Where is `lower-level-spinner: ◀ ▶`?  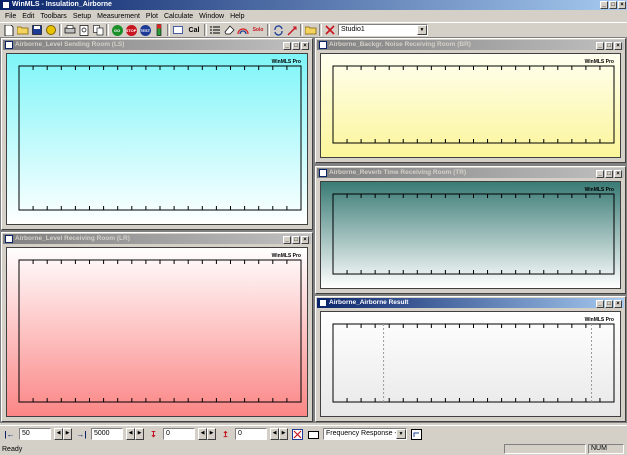
lower-level-spinner: ◀ ▶ is located at coordinates (207, 434).